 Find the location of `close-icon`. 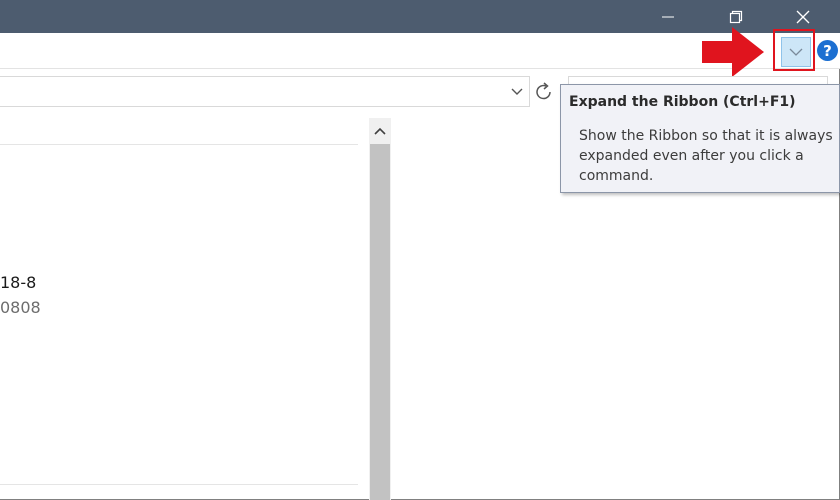

close-icon is located at coordinates (803, 16).